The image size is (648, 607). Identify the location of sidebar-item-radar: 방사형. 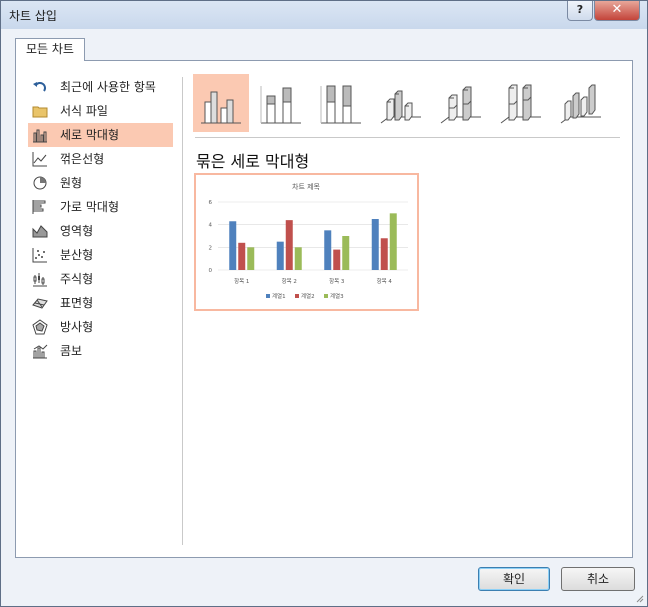
(100, 327).